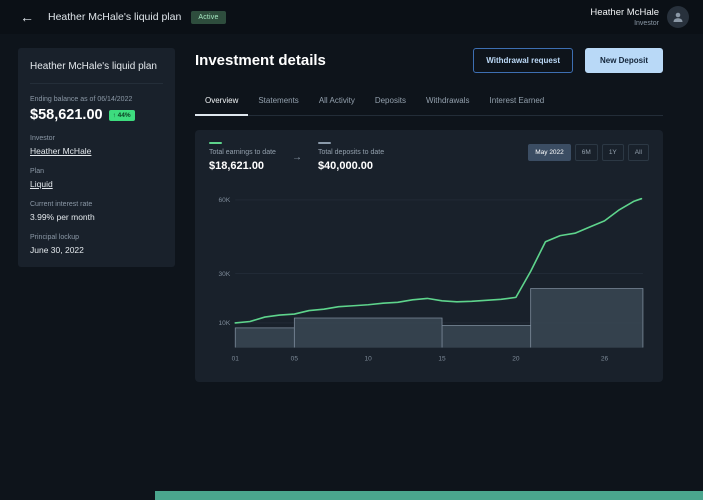  I want to click on investor-label: Investor, so click(42, 138).